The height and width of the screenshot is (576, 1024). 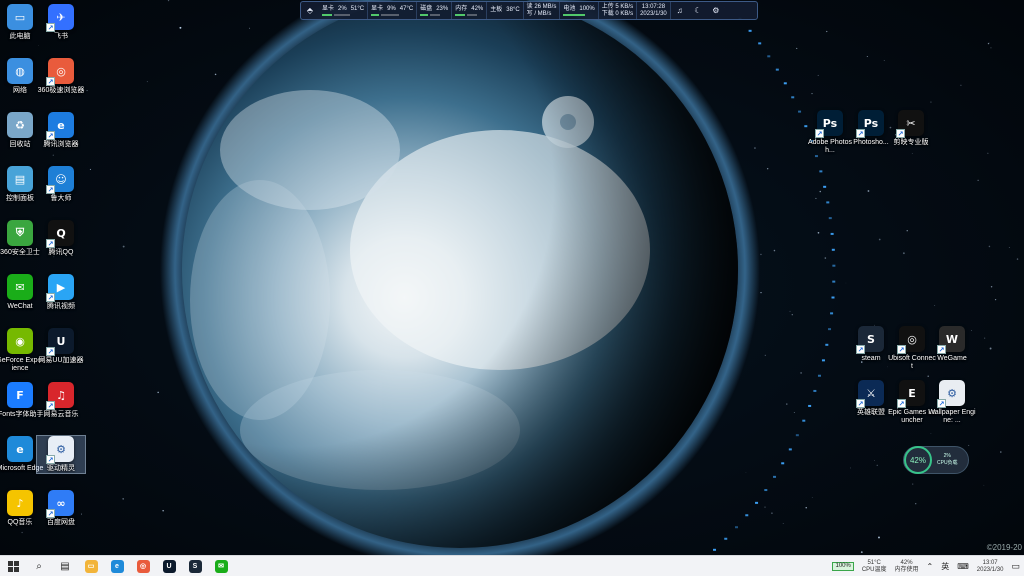 What do you see at coordinates (680, 10) in the screenshot?
I see `bell-icon: ♫` at bounding box center [680, 10].